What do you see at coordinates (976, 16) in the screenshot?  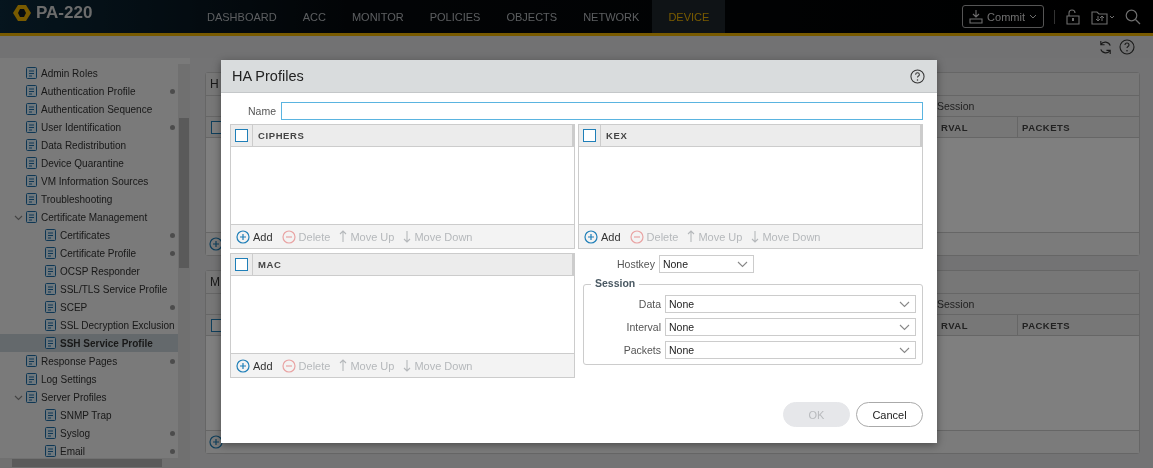 I see `download-icon` at bounding box center [976, 16].